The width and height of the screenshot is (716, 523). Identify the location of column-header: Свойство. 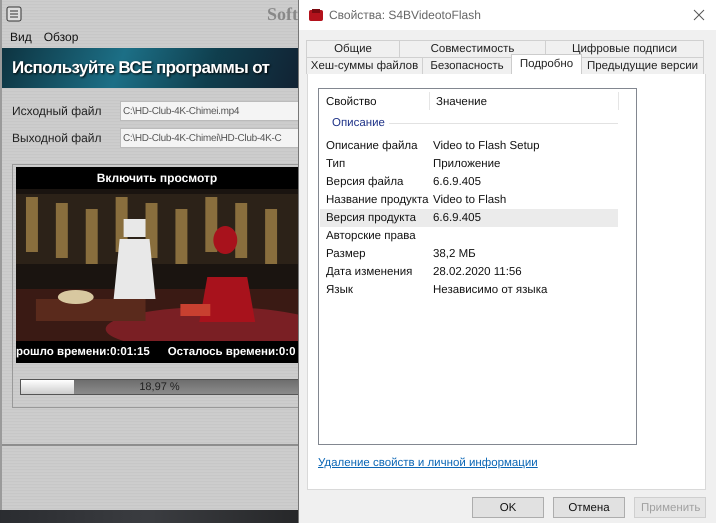
(375, 101).